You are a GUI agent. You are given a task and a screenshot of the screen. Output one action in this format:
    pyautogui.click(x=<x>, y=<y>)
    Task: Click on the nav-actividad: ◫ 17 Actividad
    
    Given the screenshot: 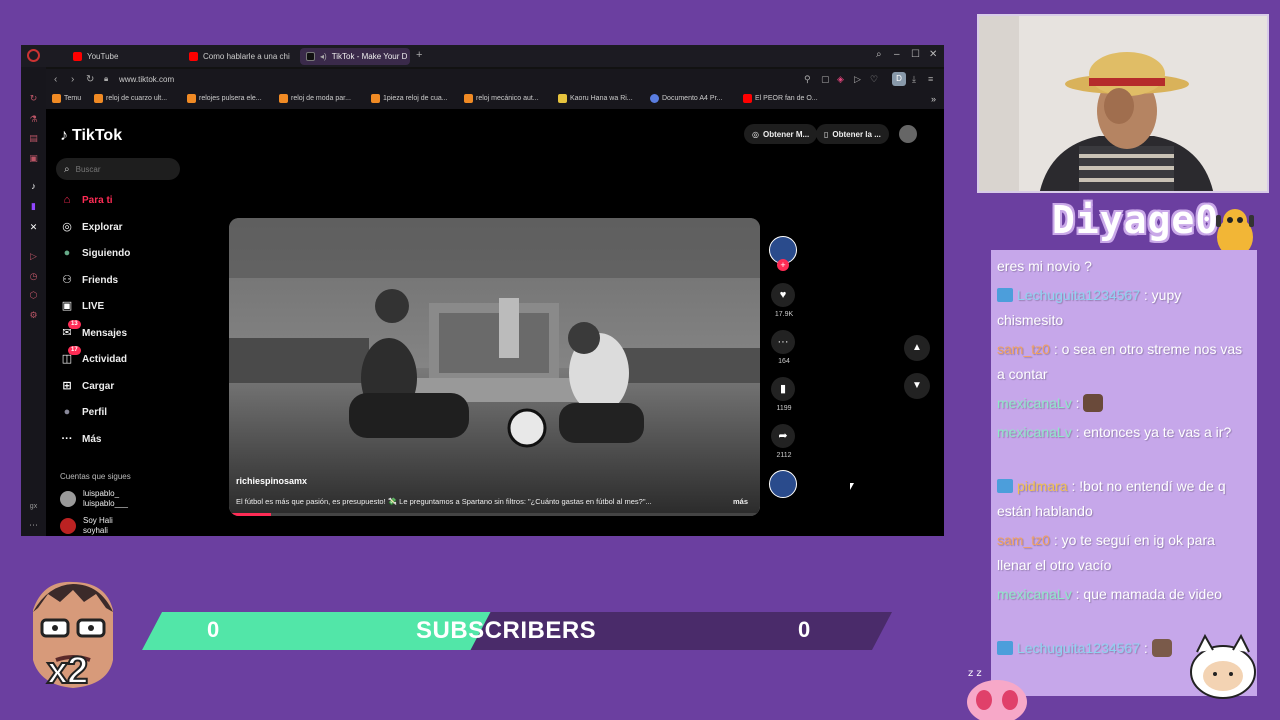 What is the action you would take?
    pyautogui.click(x=93, y=356)
    